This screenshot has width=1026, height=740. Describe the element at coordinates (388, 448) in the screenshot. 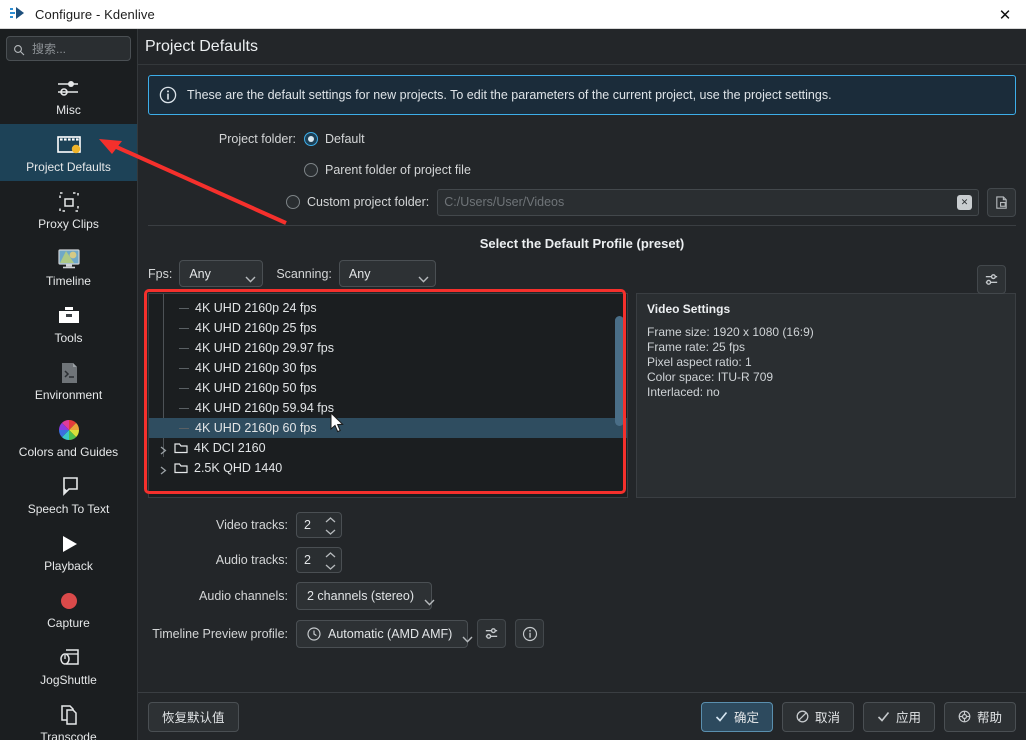

I see `tree-row-folder: 4K DCI 2160` at that location.